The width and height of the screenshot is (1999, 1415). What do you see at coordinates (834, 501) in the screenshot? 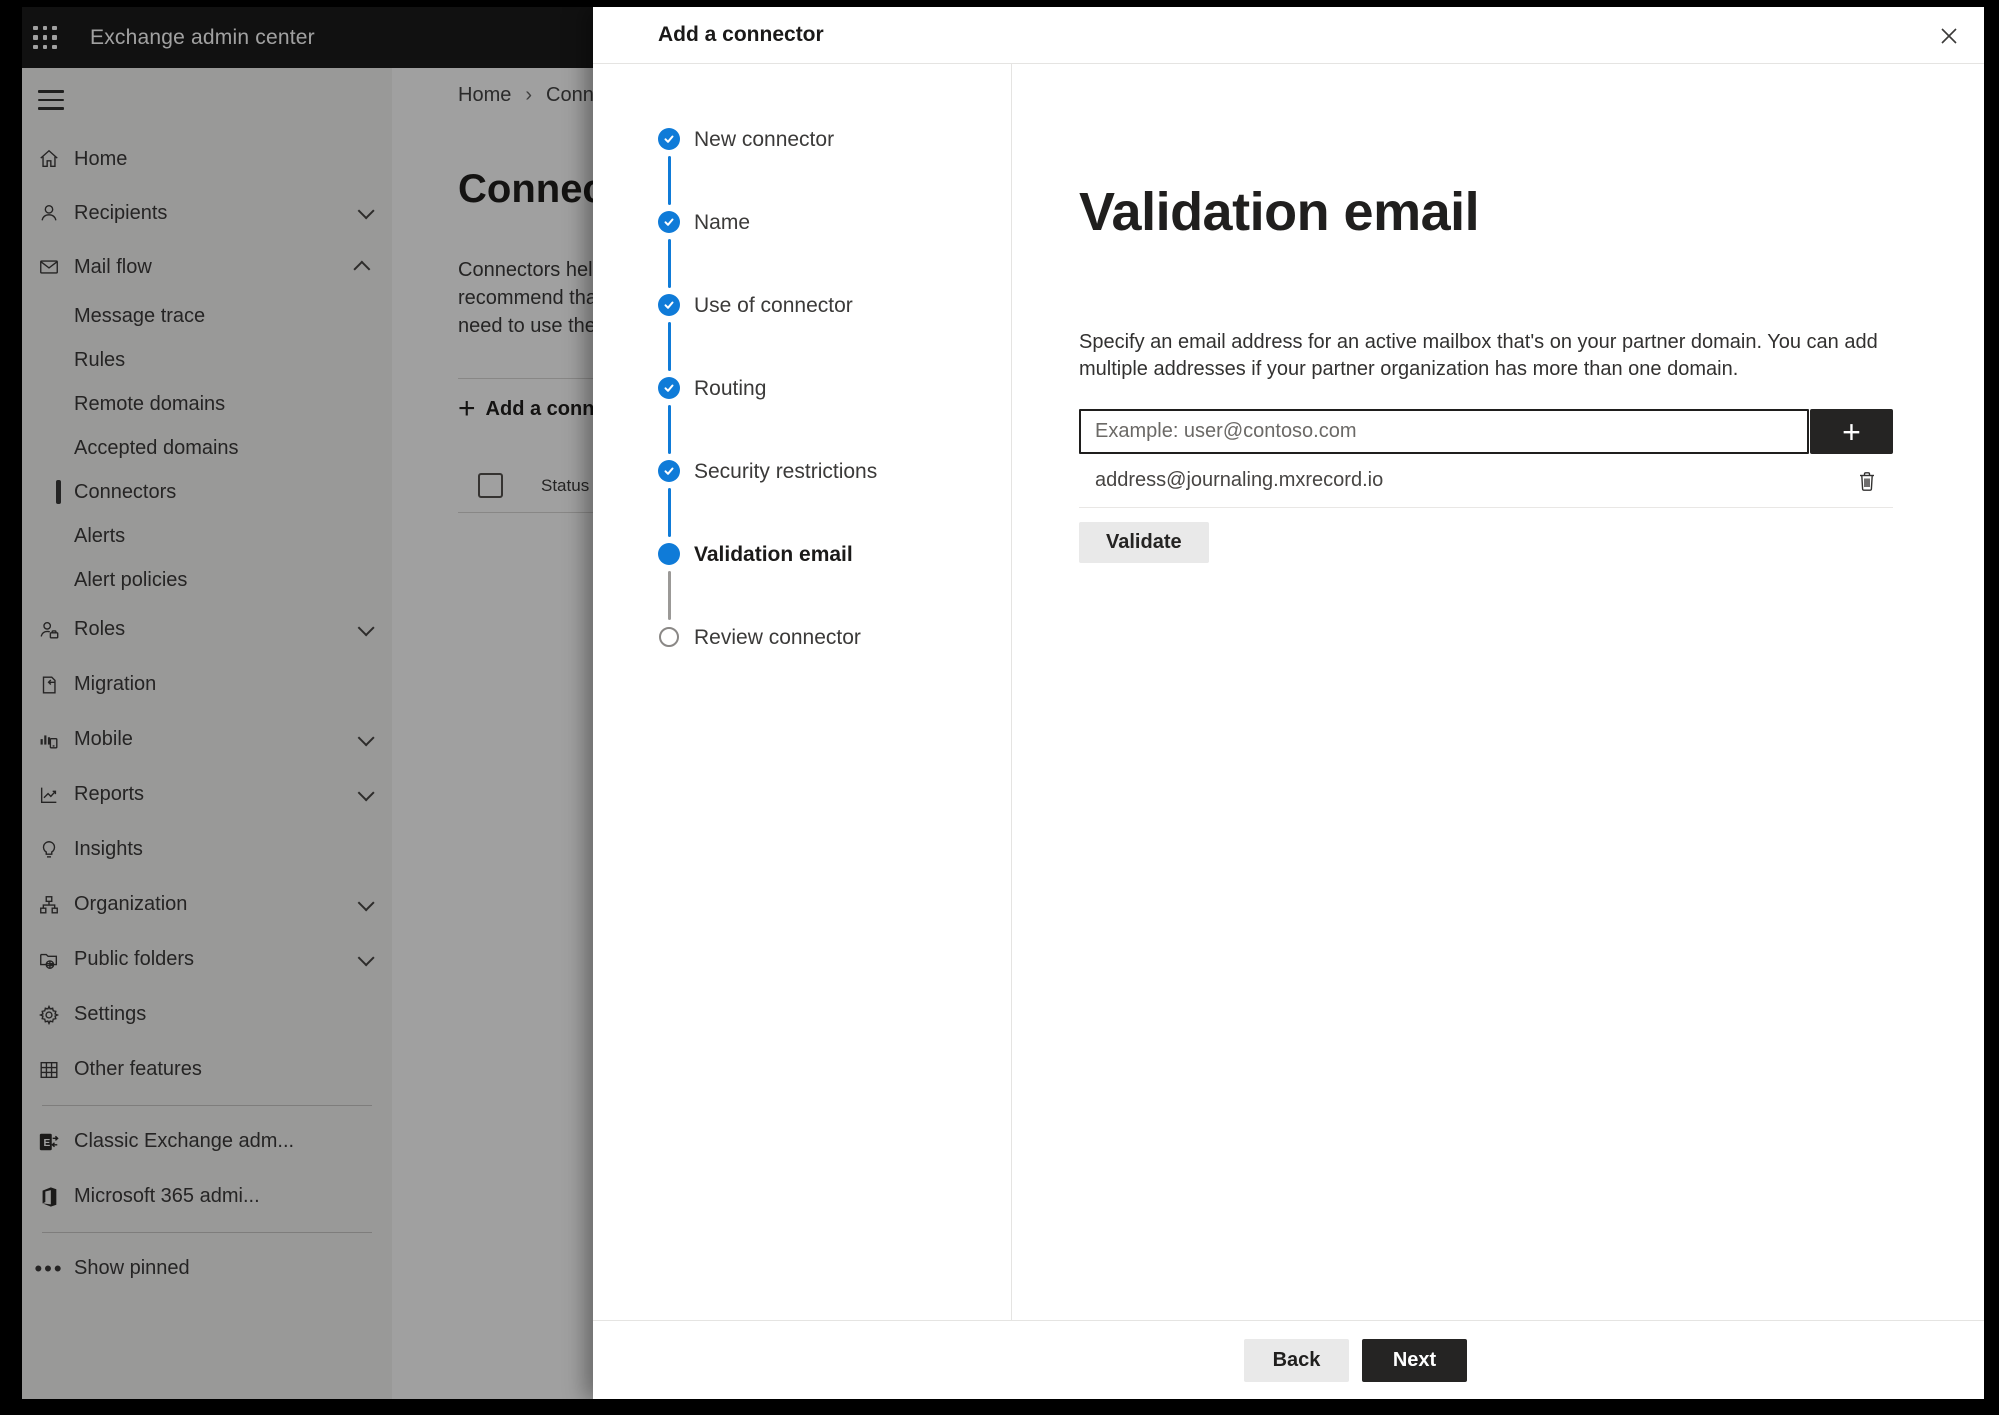
I see `step-security-restrictions: Security restrictions` at bounding box center [834, 501].